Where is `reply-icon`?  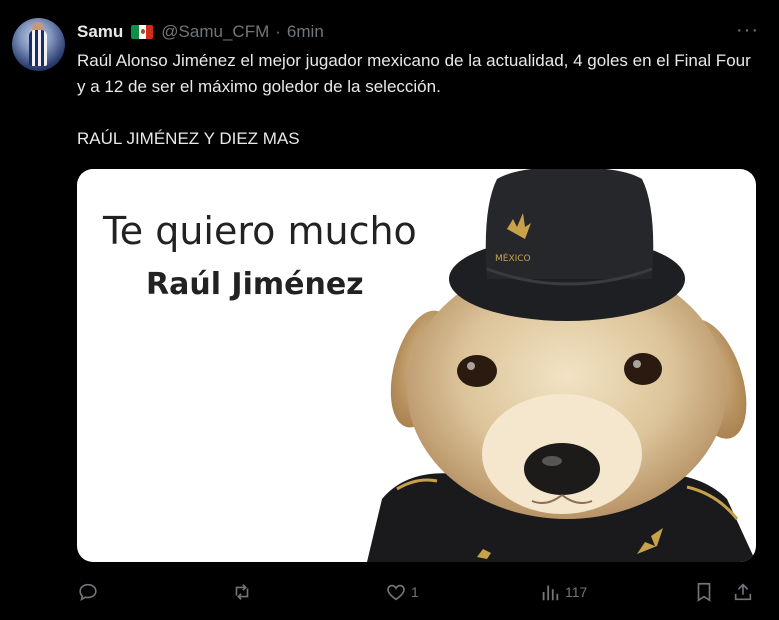 reply-icon is located at coordinates (88, 592).